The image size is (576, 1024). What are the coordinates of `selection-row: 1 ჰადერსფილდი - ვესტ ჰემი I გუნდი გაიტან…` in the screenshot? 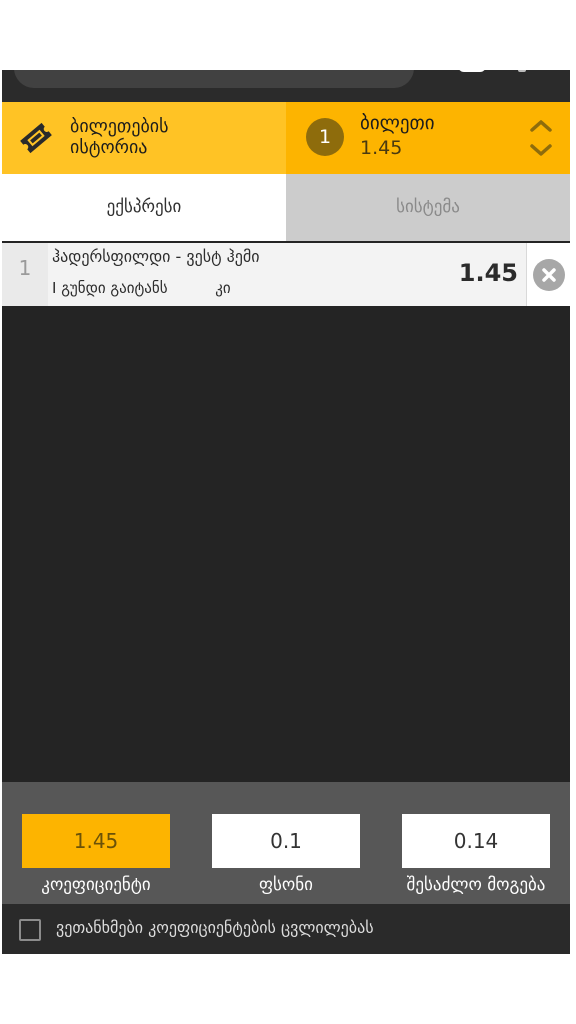 It's located at (286, 274).